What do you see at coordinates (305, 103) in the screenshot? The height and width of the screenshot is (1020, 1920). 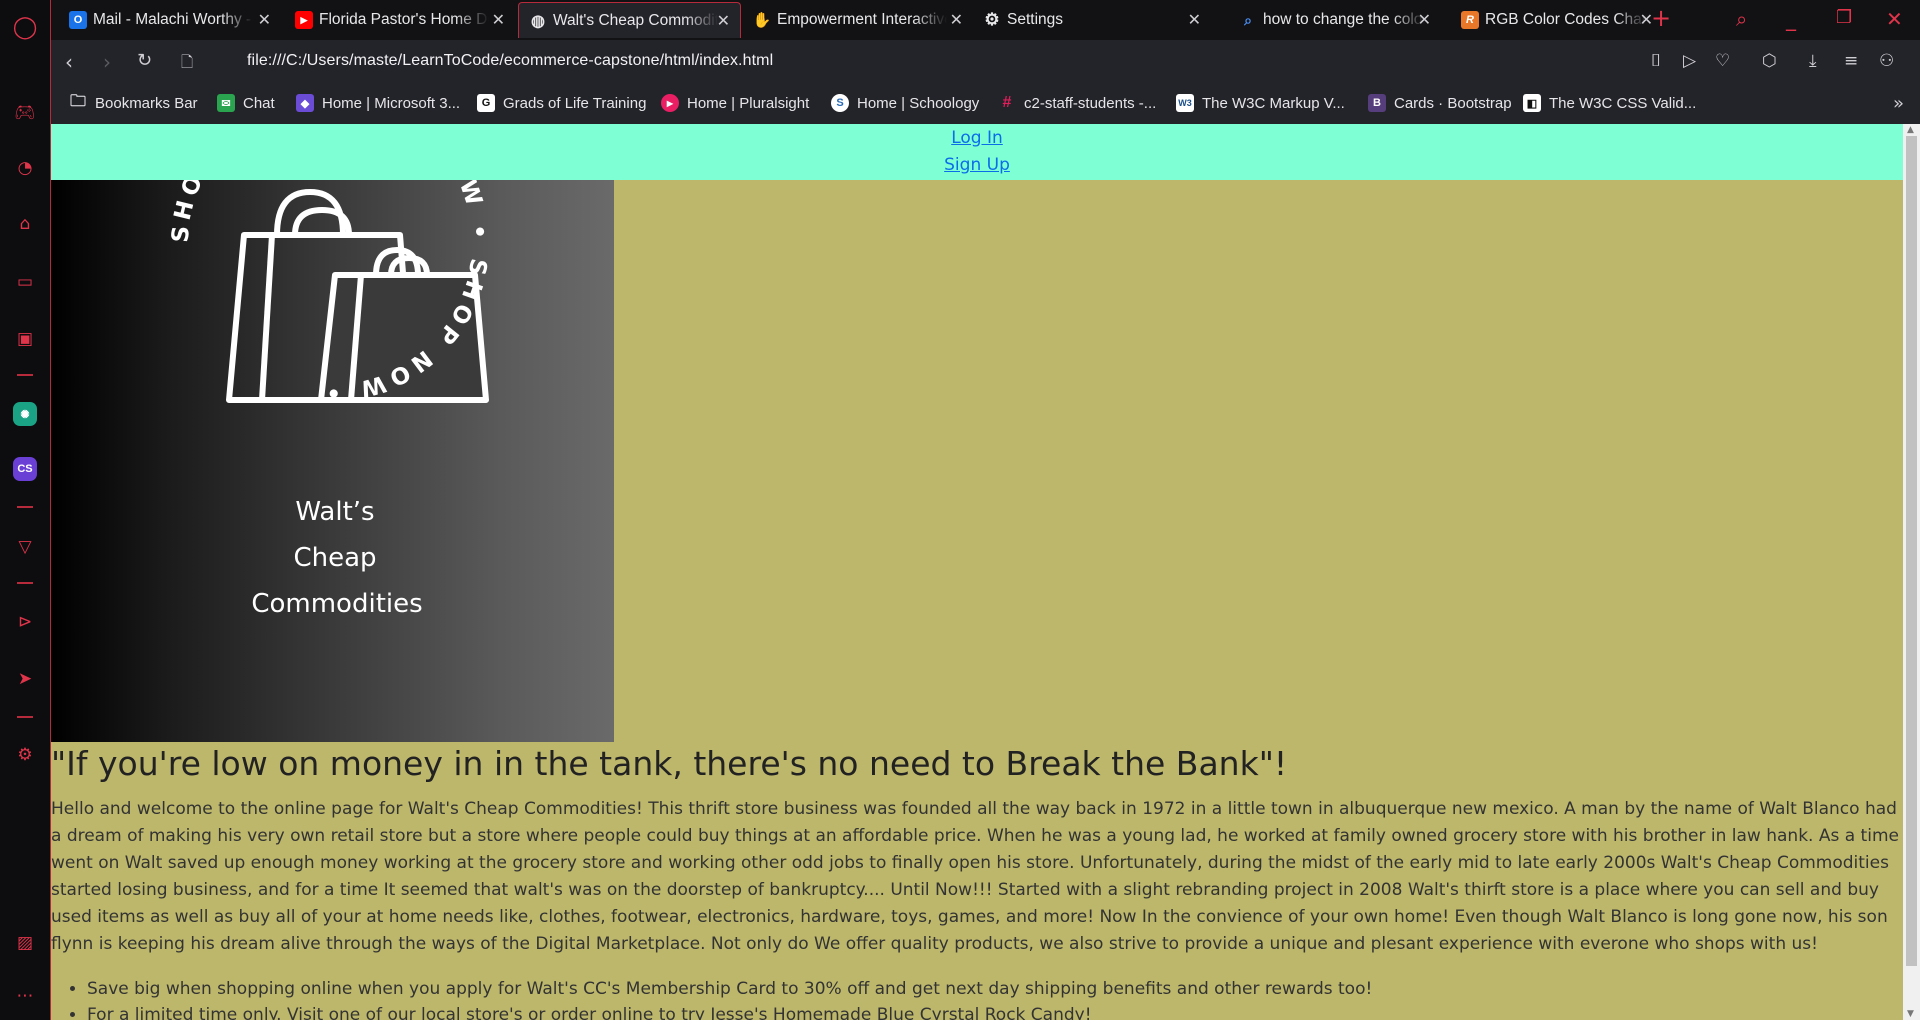 I see `microsoft-icon: ◆` at bounding box center [305, 103].